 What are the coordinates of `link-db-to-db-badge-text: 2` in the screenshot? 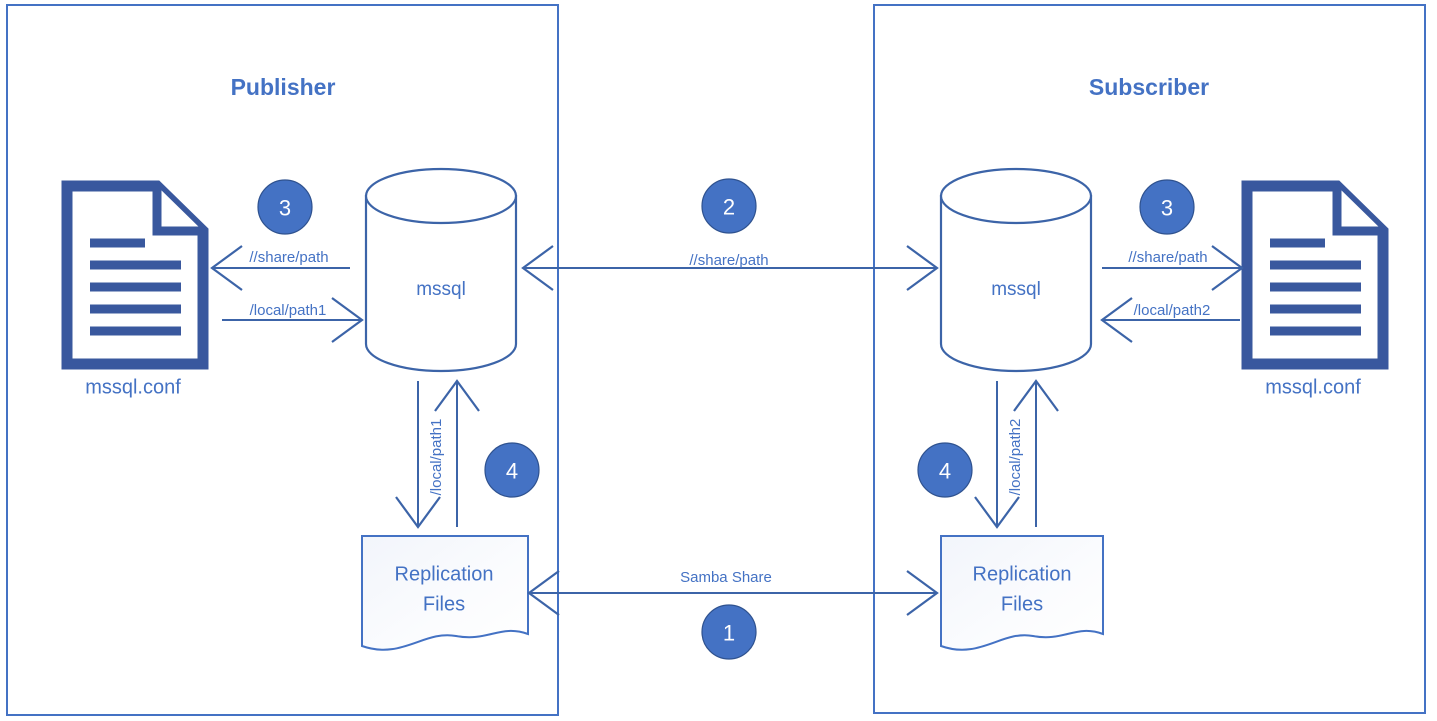 It's located at (729, 207).